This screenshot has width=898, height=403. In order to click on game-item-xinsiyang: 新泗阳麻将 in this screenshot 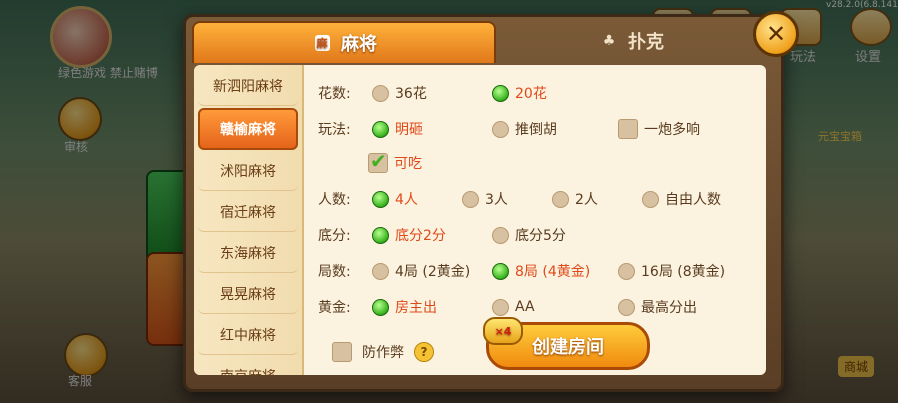, I will do `click(248, 86)`.